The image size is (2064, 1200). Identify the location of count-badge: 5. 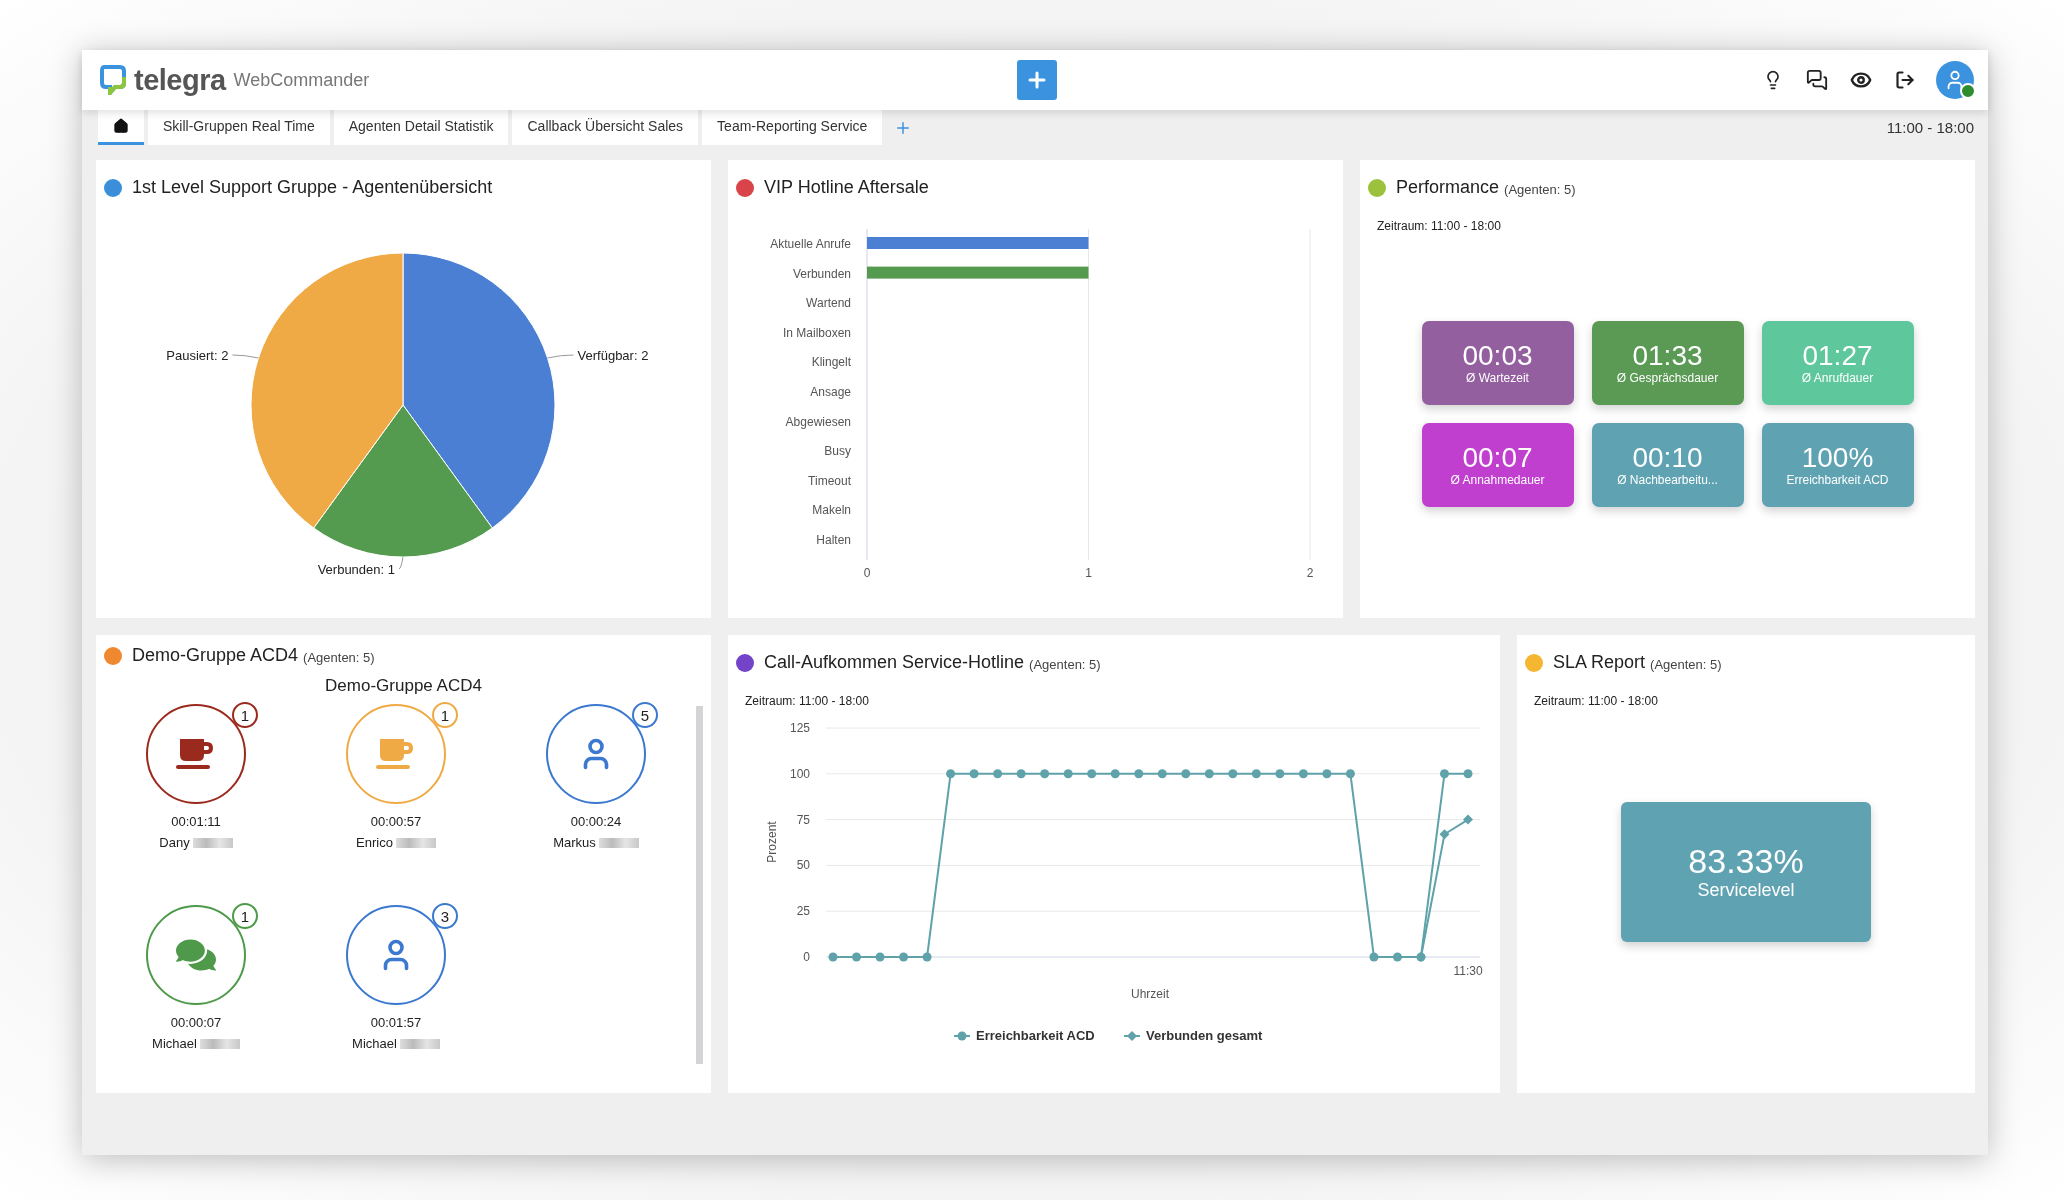
(645, 715).